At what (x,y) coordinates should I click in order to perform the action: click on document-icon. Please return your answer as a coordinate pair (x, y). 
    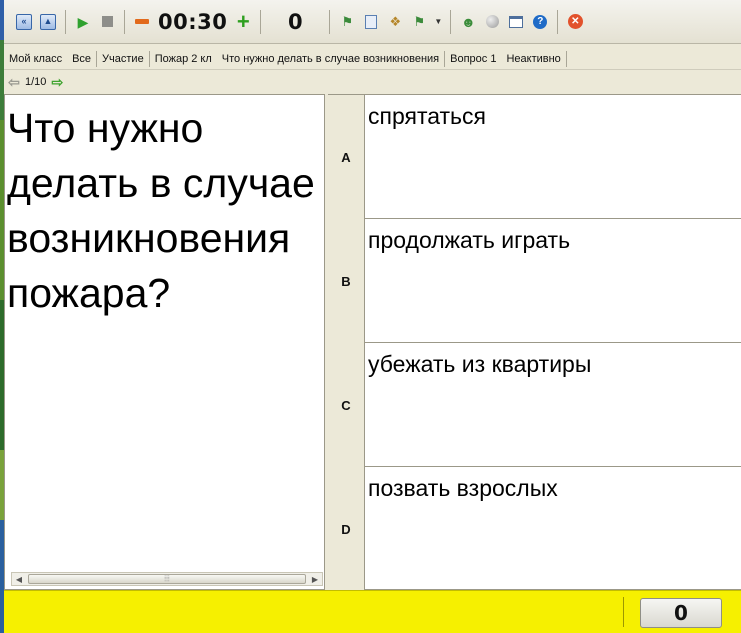
    Looking at the image, I should click on (371, 21).